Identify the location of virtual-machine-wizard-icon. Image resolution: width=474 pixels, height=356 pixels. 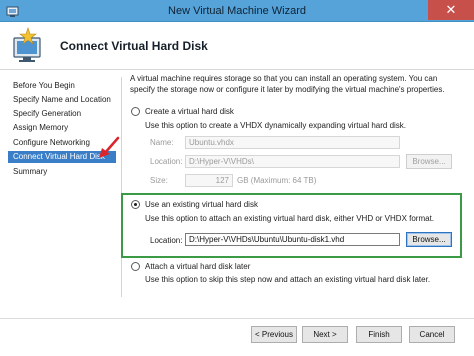
(27, 44).